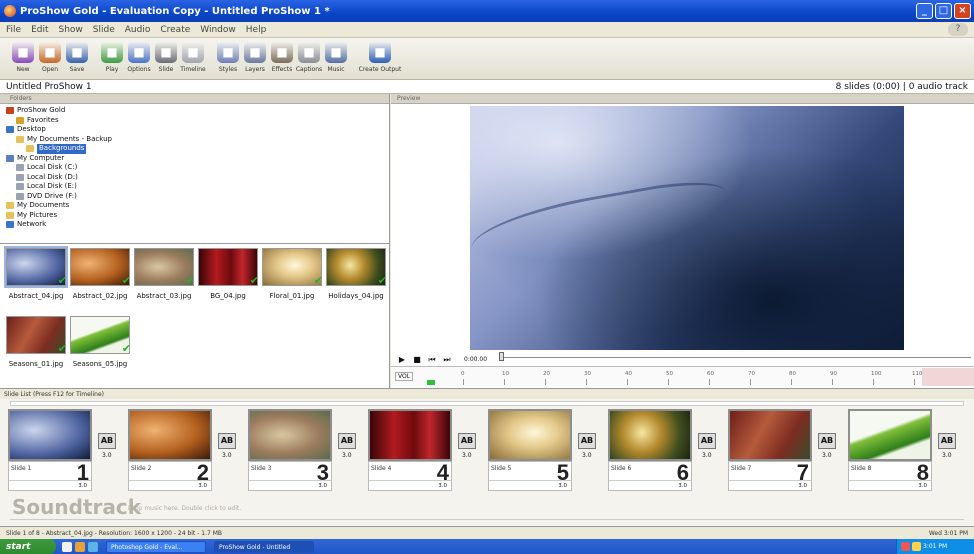 The image size is (974, 554). I want to click on slide-6: Slide 6 6 3.0 AB 3.0, so click(659, 451).